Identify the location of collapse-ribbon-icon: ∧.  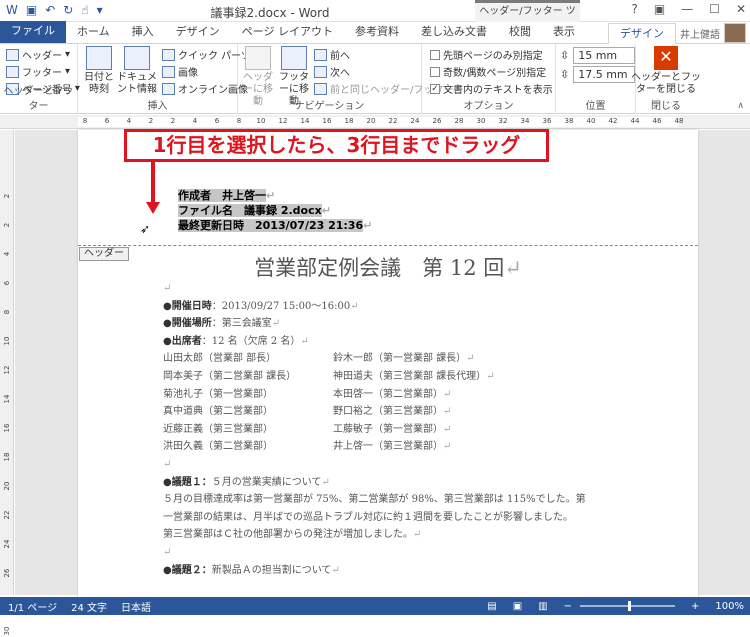
(740, 106).